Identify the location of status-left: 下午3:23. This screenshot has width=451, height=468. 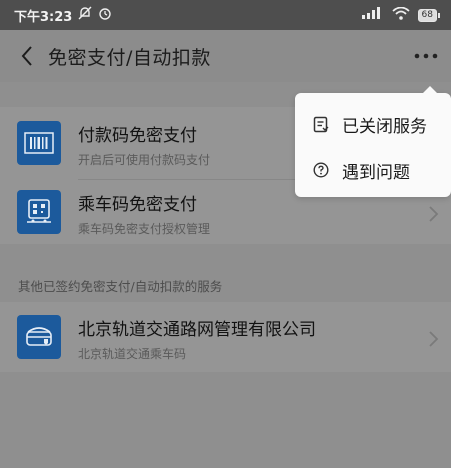
(63, 15).